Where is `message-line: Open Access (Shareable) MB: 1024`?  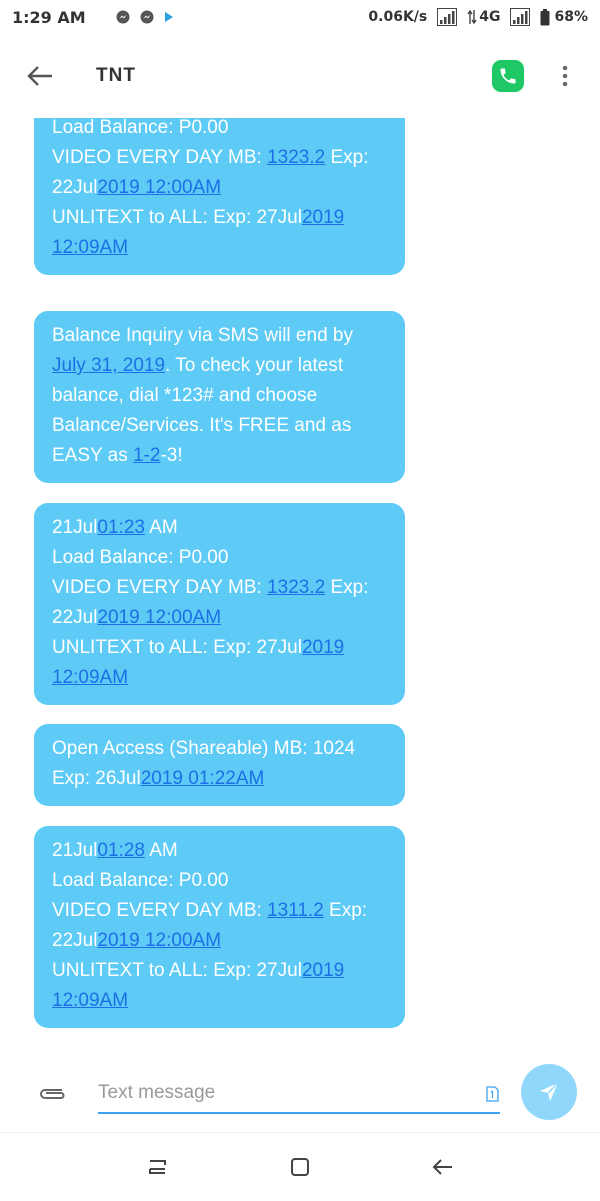 message-line: Open Access (Shareable) MB: 1024 is located at coordinates (219, 749).